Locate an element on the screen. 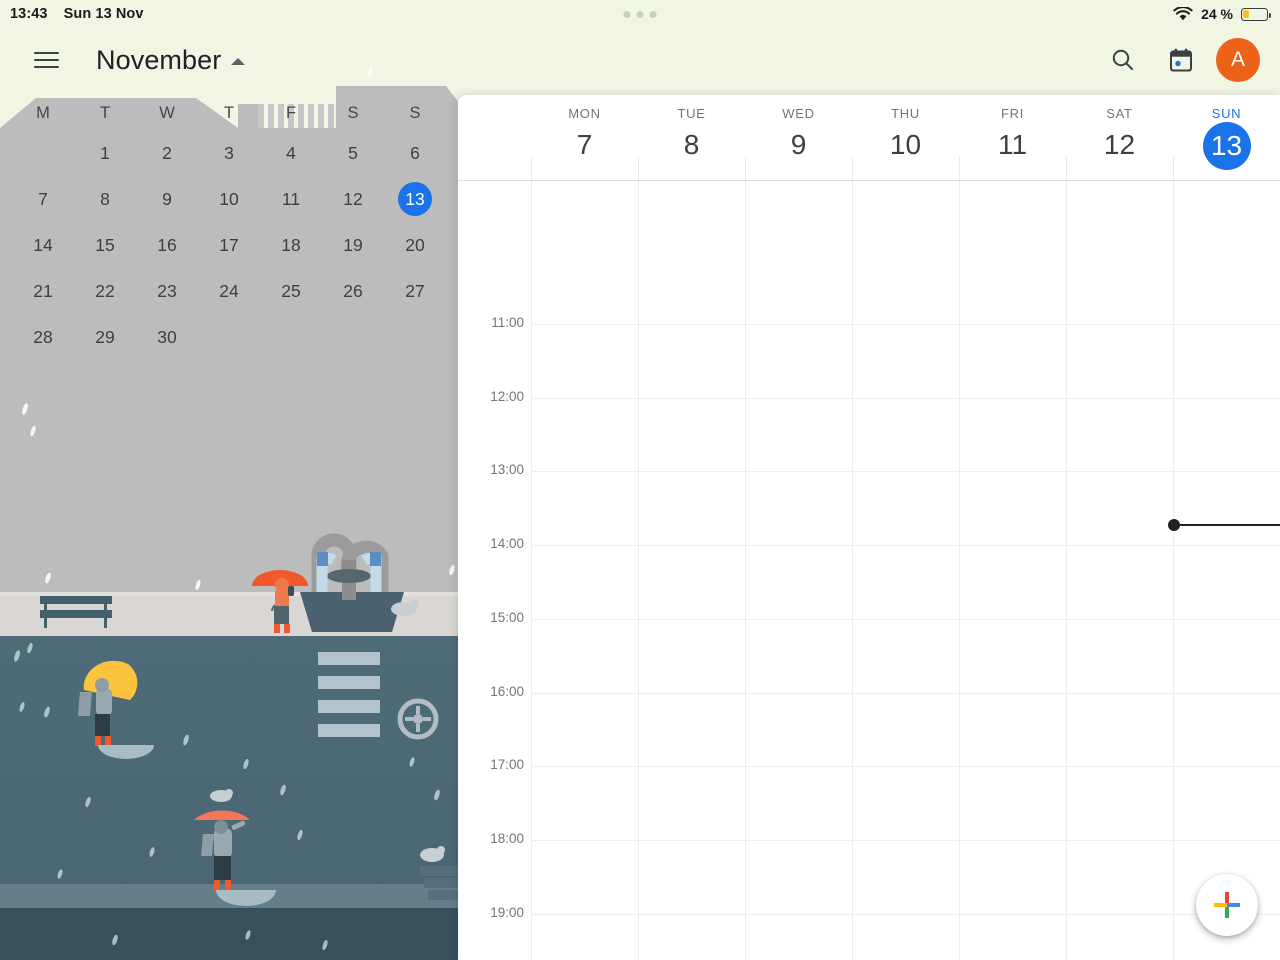 The height and width of the screenshot is (960, 1280). mini-month-day-19: 19 is located at coordinates (353, 245).